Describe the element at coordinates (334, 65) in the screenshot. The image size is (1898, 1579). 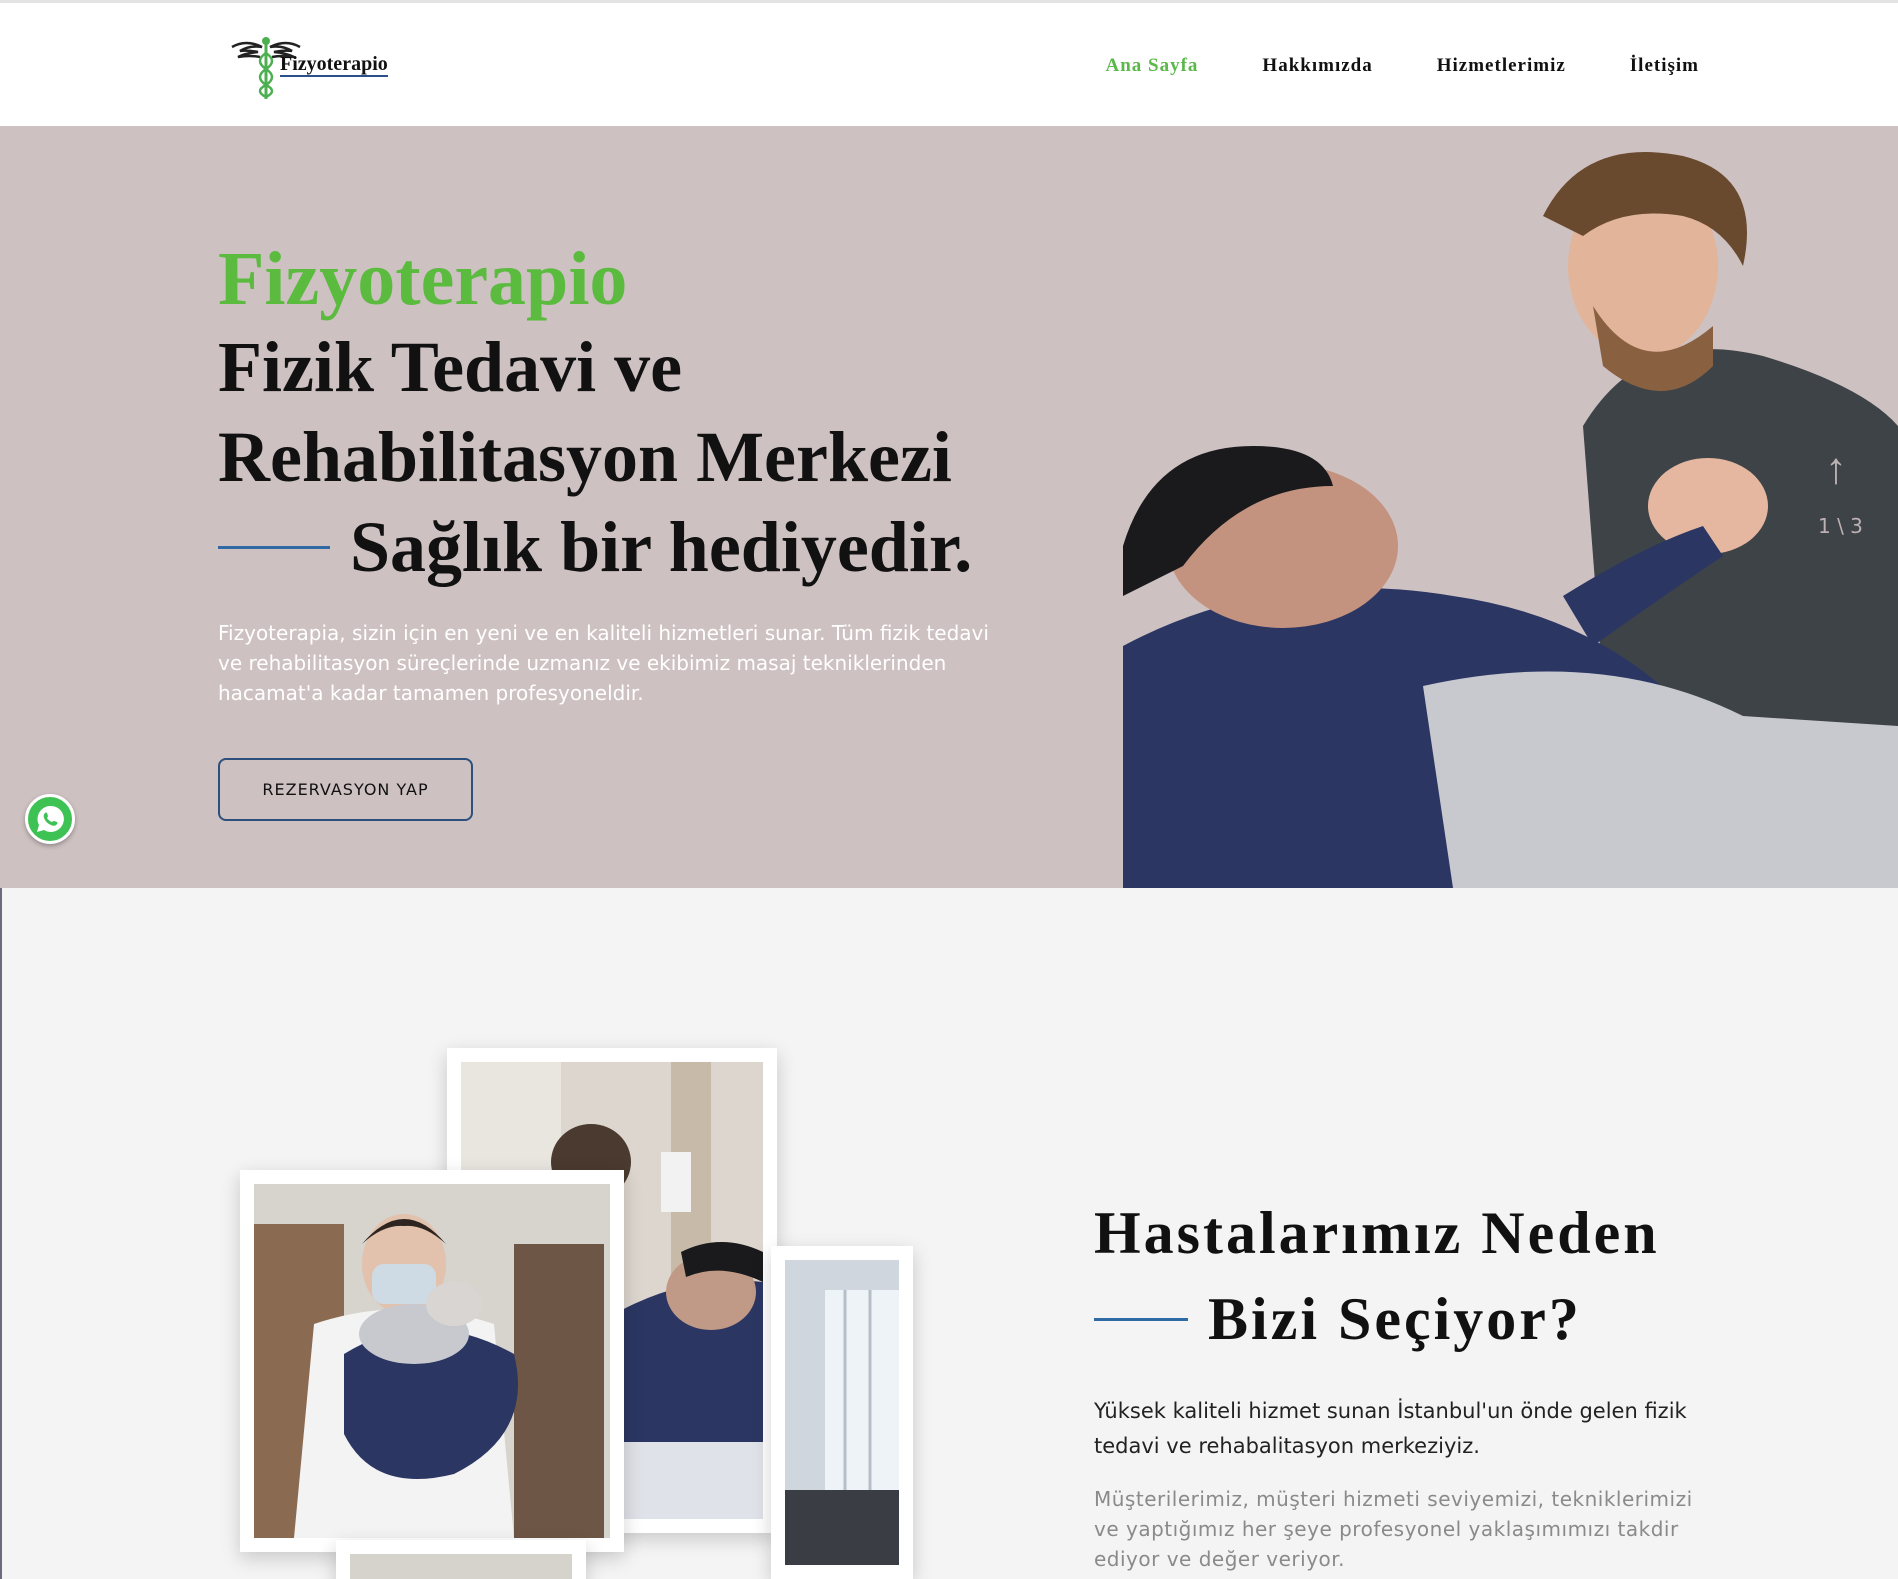
I see `logo-text: Fizyoterapio` at that location.